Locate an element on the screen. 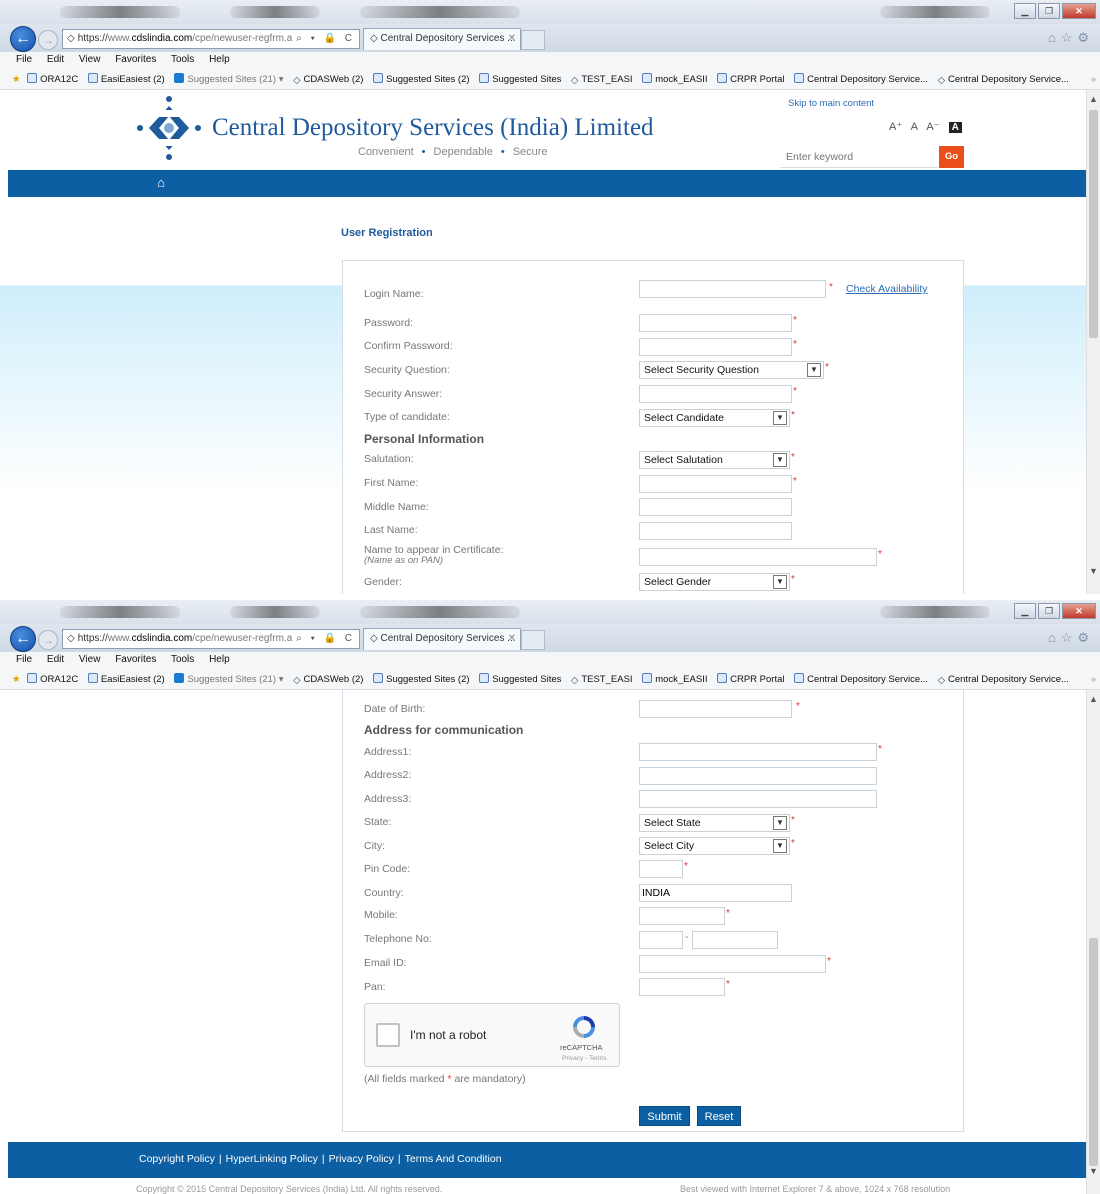 The image size is (1100, 1194). address3-input is located at coordinates (758, 799).